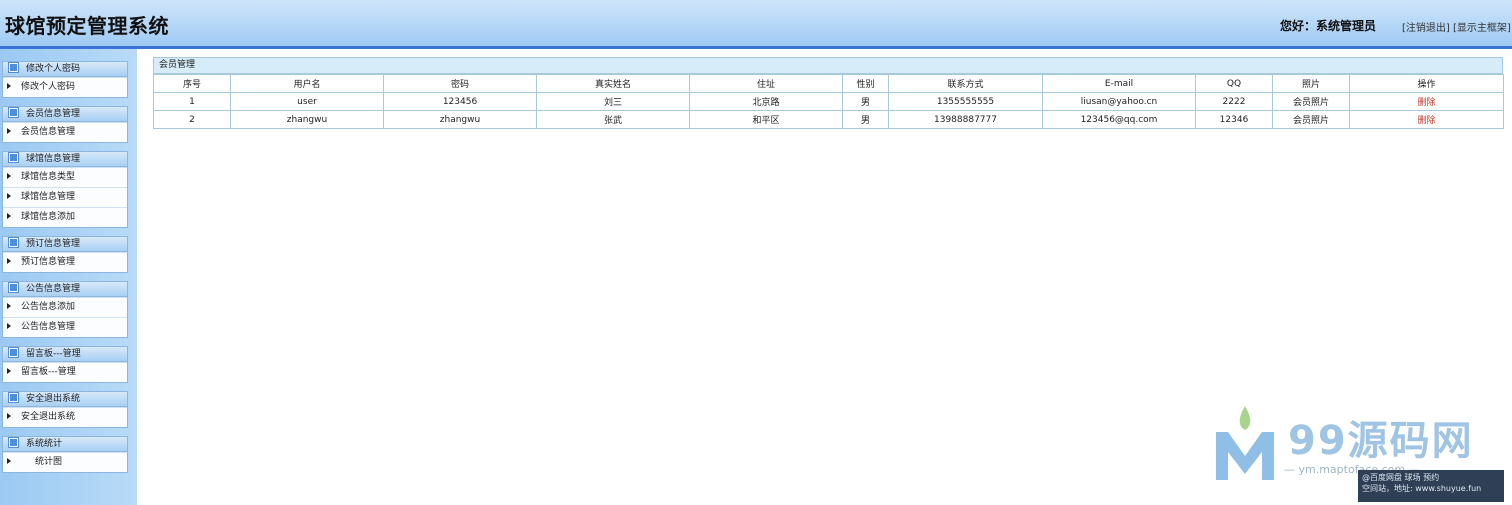 The width and height of the screenshot is (1512, 505). Describe the element at coordinates (766, 119) in the screenshot. I see `table-cell: 和平区` at that location.